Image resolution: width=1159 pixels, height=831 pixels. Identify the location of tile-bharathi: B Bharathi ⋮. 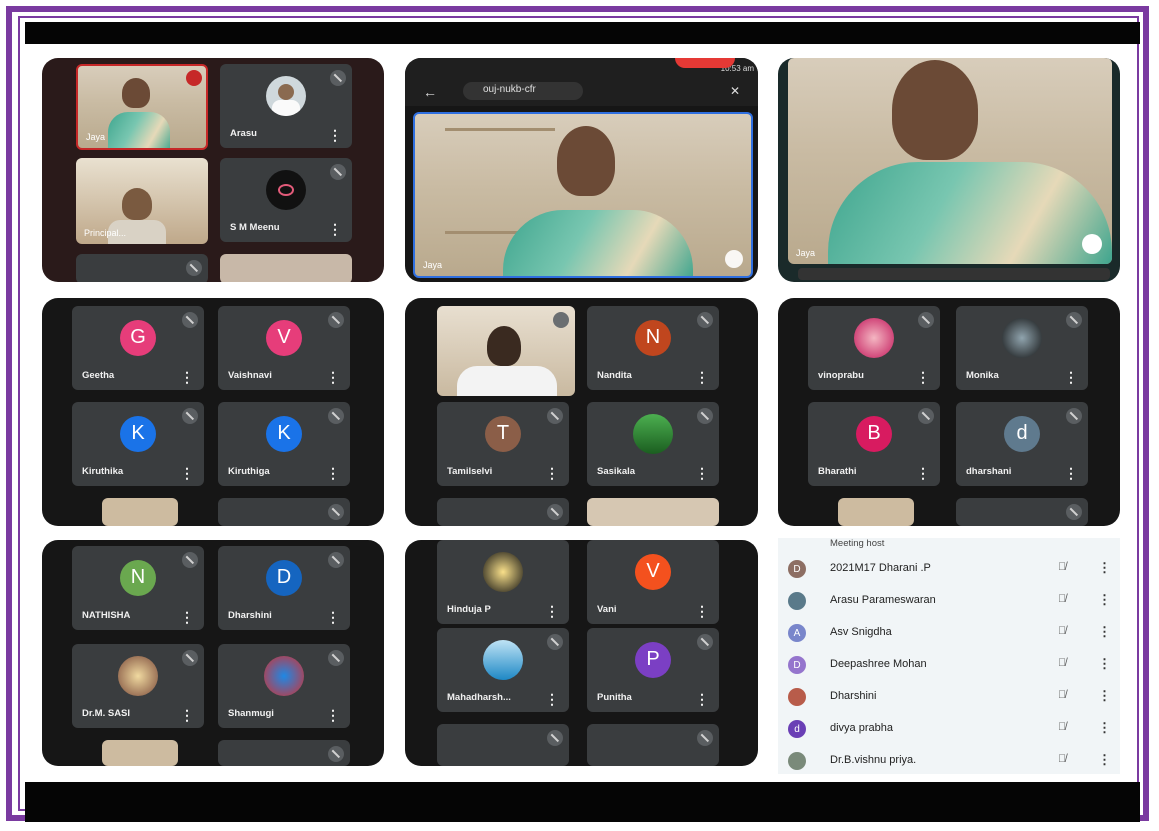
(874, 444).